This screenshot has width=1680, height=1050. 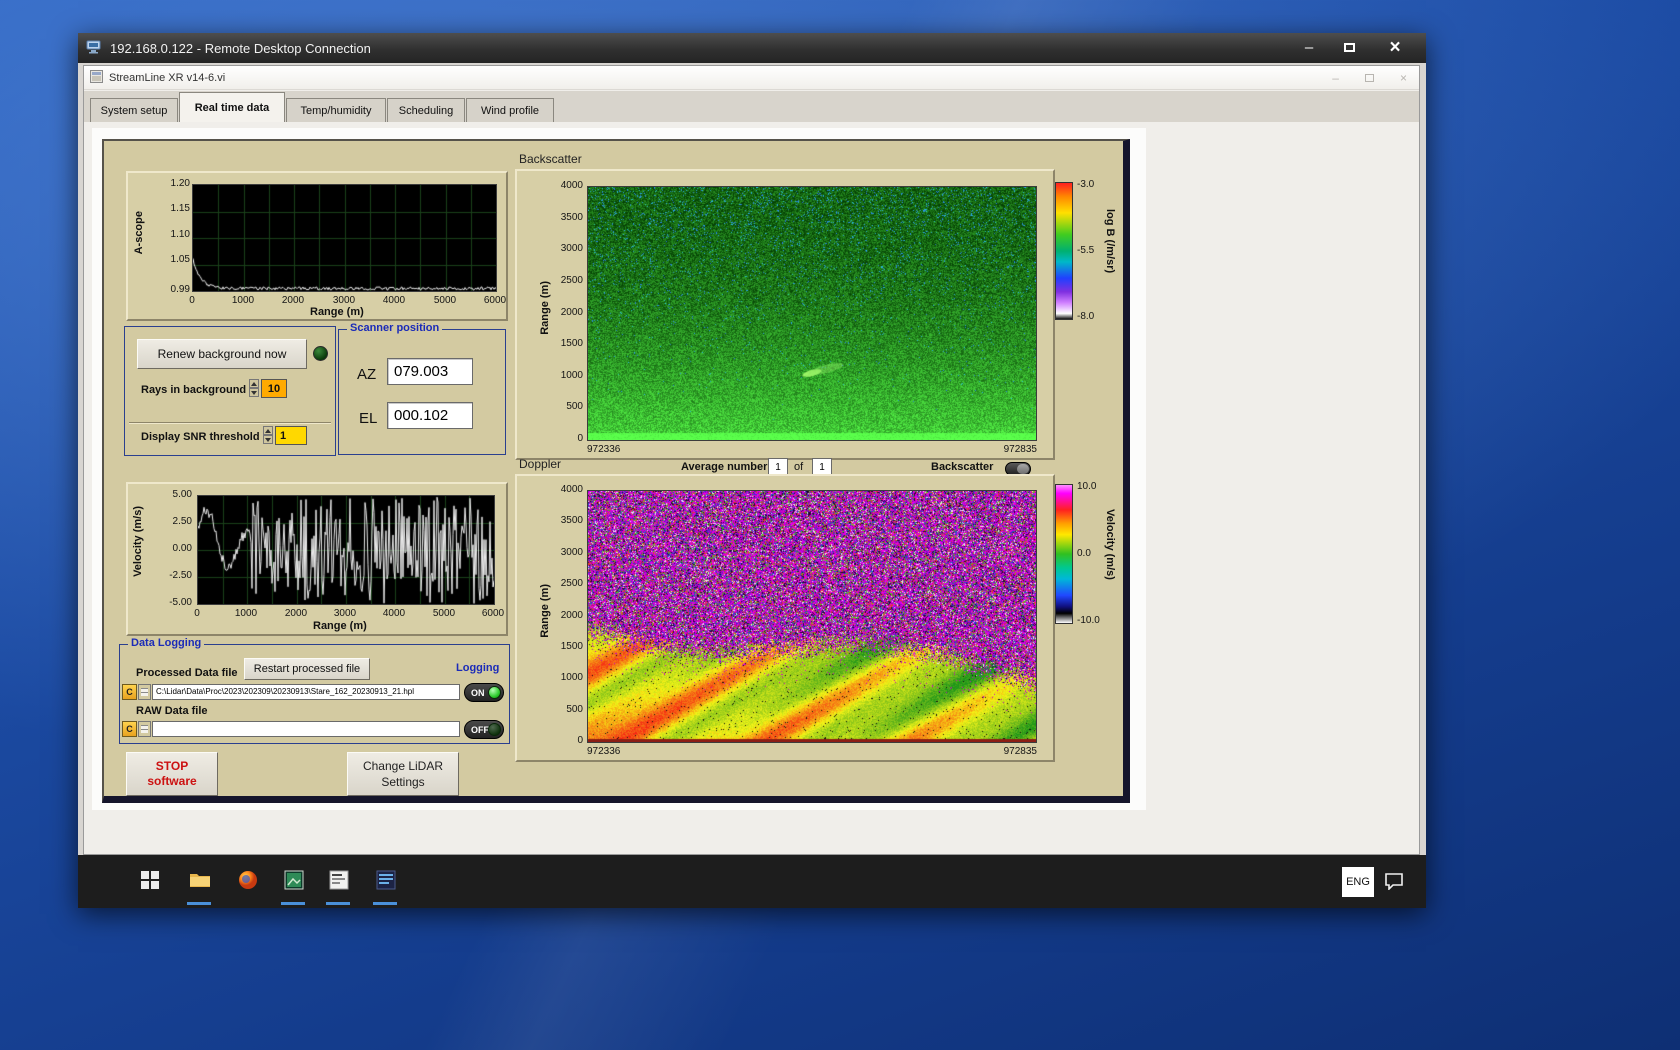 I want to click on renew-background-button: Renew background now, so click(x=222, y=354).